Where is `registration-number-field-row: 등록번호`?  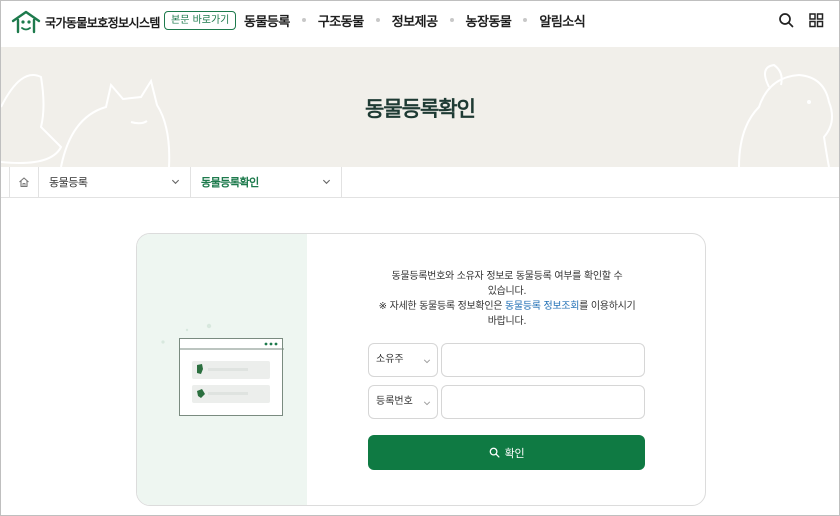 registration-number-field-row: 등록번호 is located at coordinates (507, 402).